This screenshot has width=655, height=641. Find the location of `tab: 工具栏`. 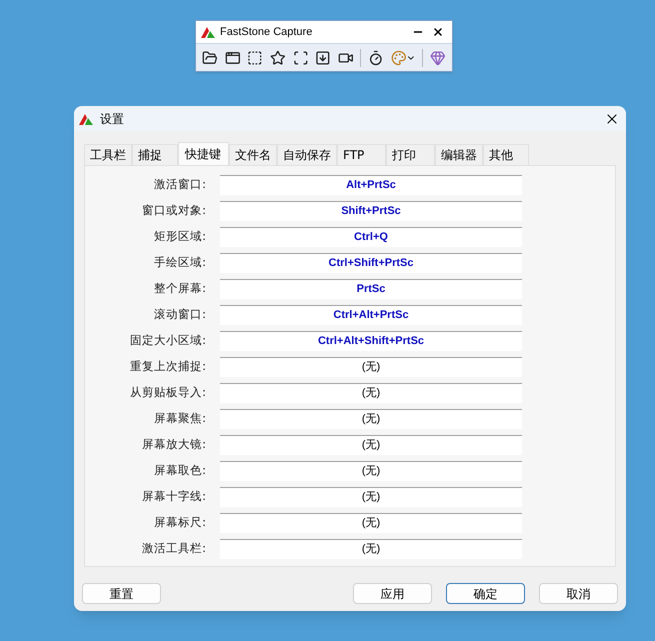

tab: 工具栏 is located at coordinates (108, 154).